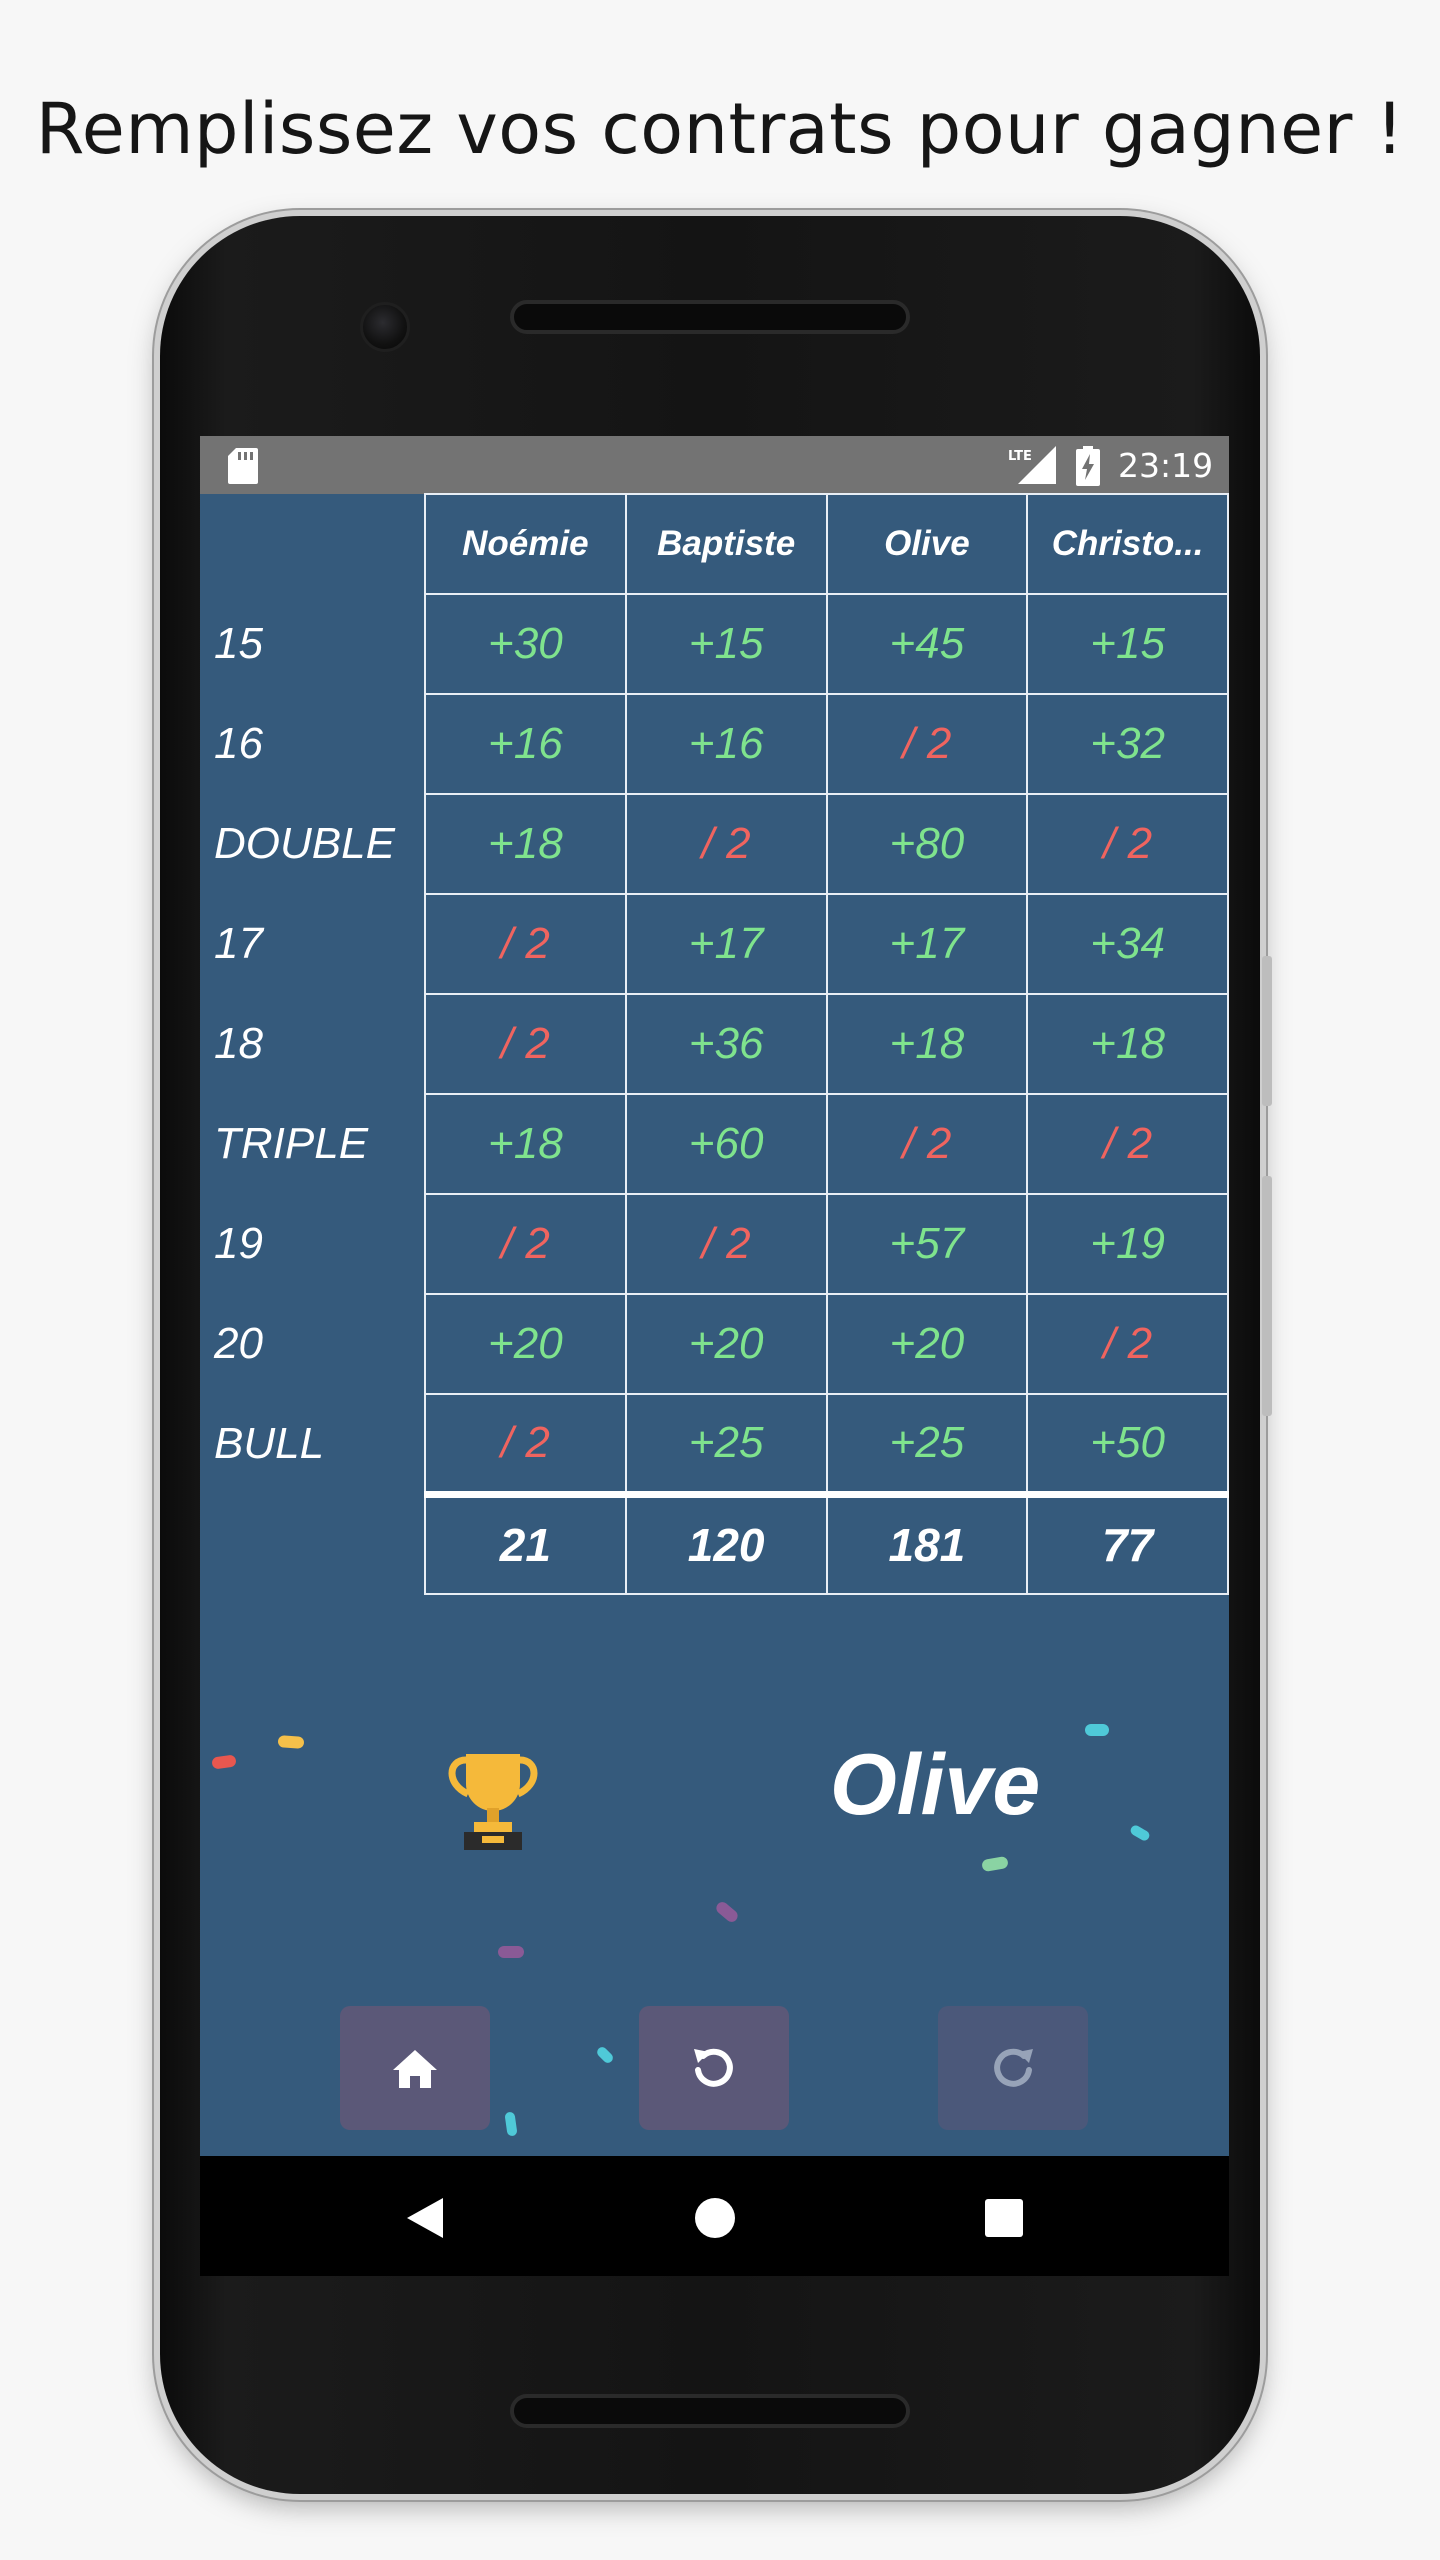  I want to click on player-header: Baptiste, so click(726, 544).